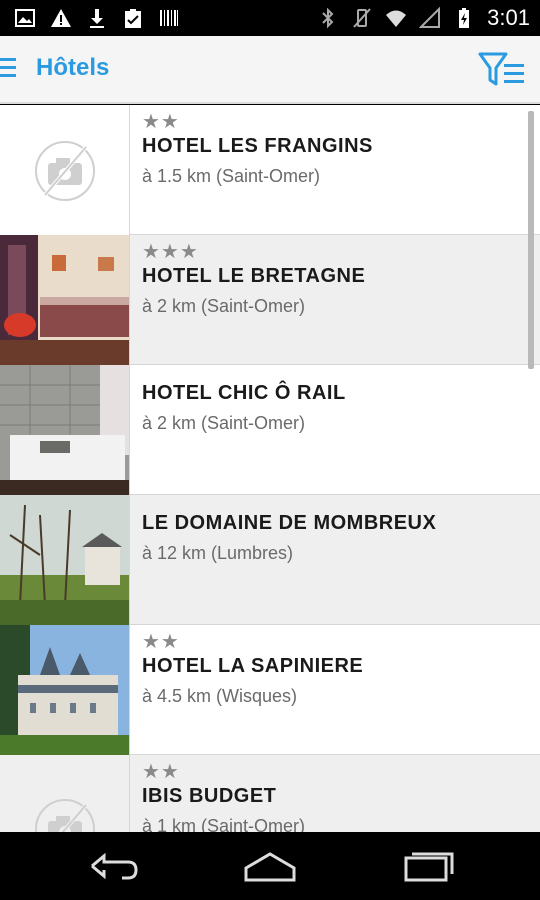  What do you see at coordinates (65, 560) in the screenshot?
I see `estate-photo` at bounding box center [65, 560].